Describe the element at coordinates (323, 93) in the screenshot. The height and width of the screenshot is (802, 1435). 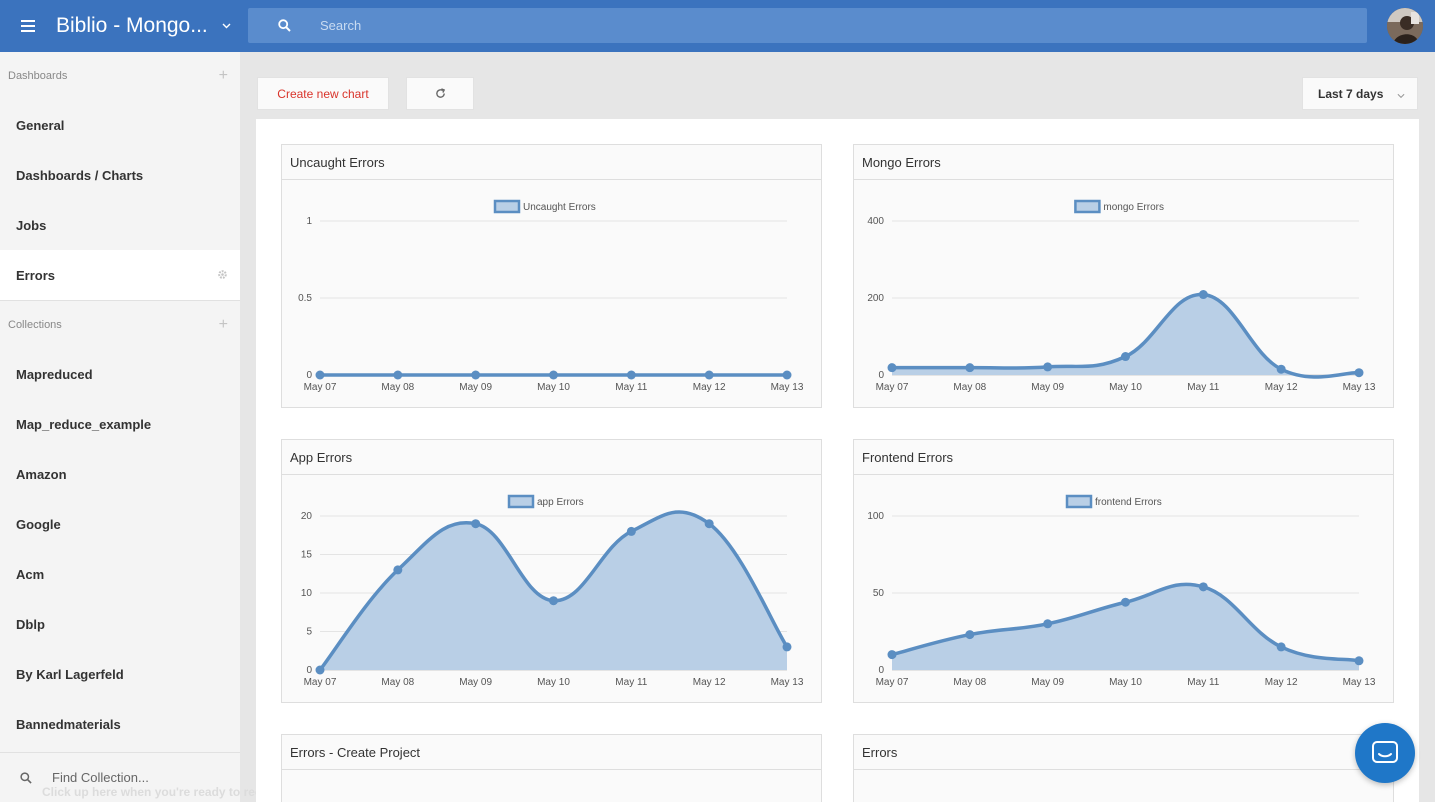
I see `create-chart-button: Create new chart` at that location.